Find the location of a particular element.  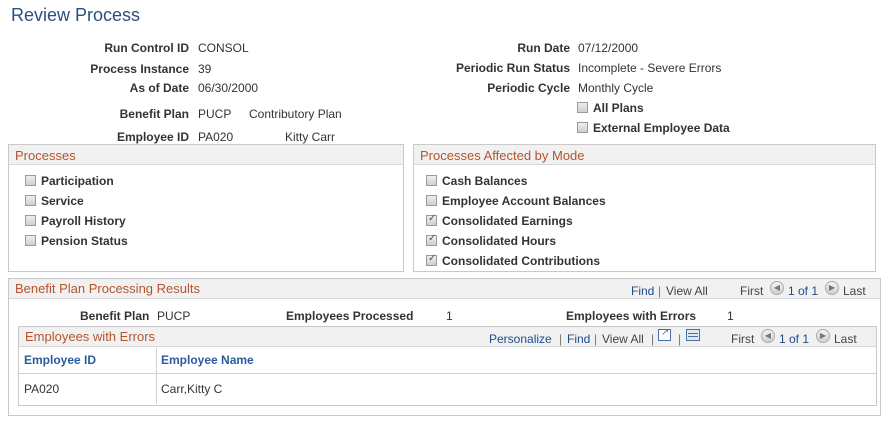

row-employee-name: Carr,Kitty C is located at coordinates (192, 389).